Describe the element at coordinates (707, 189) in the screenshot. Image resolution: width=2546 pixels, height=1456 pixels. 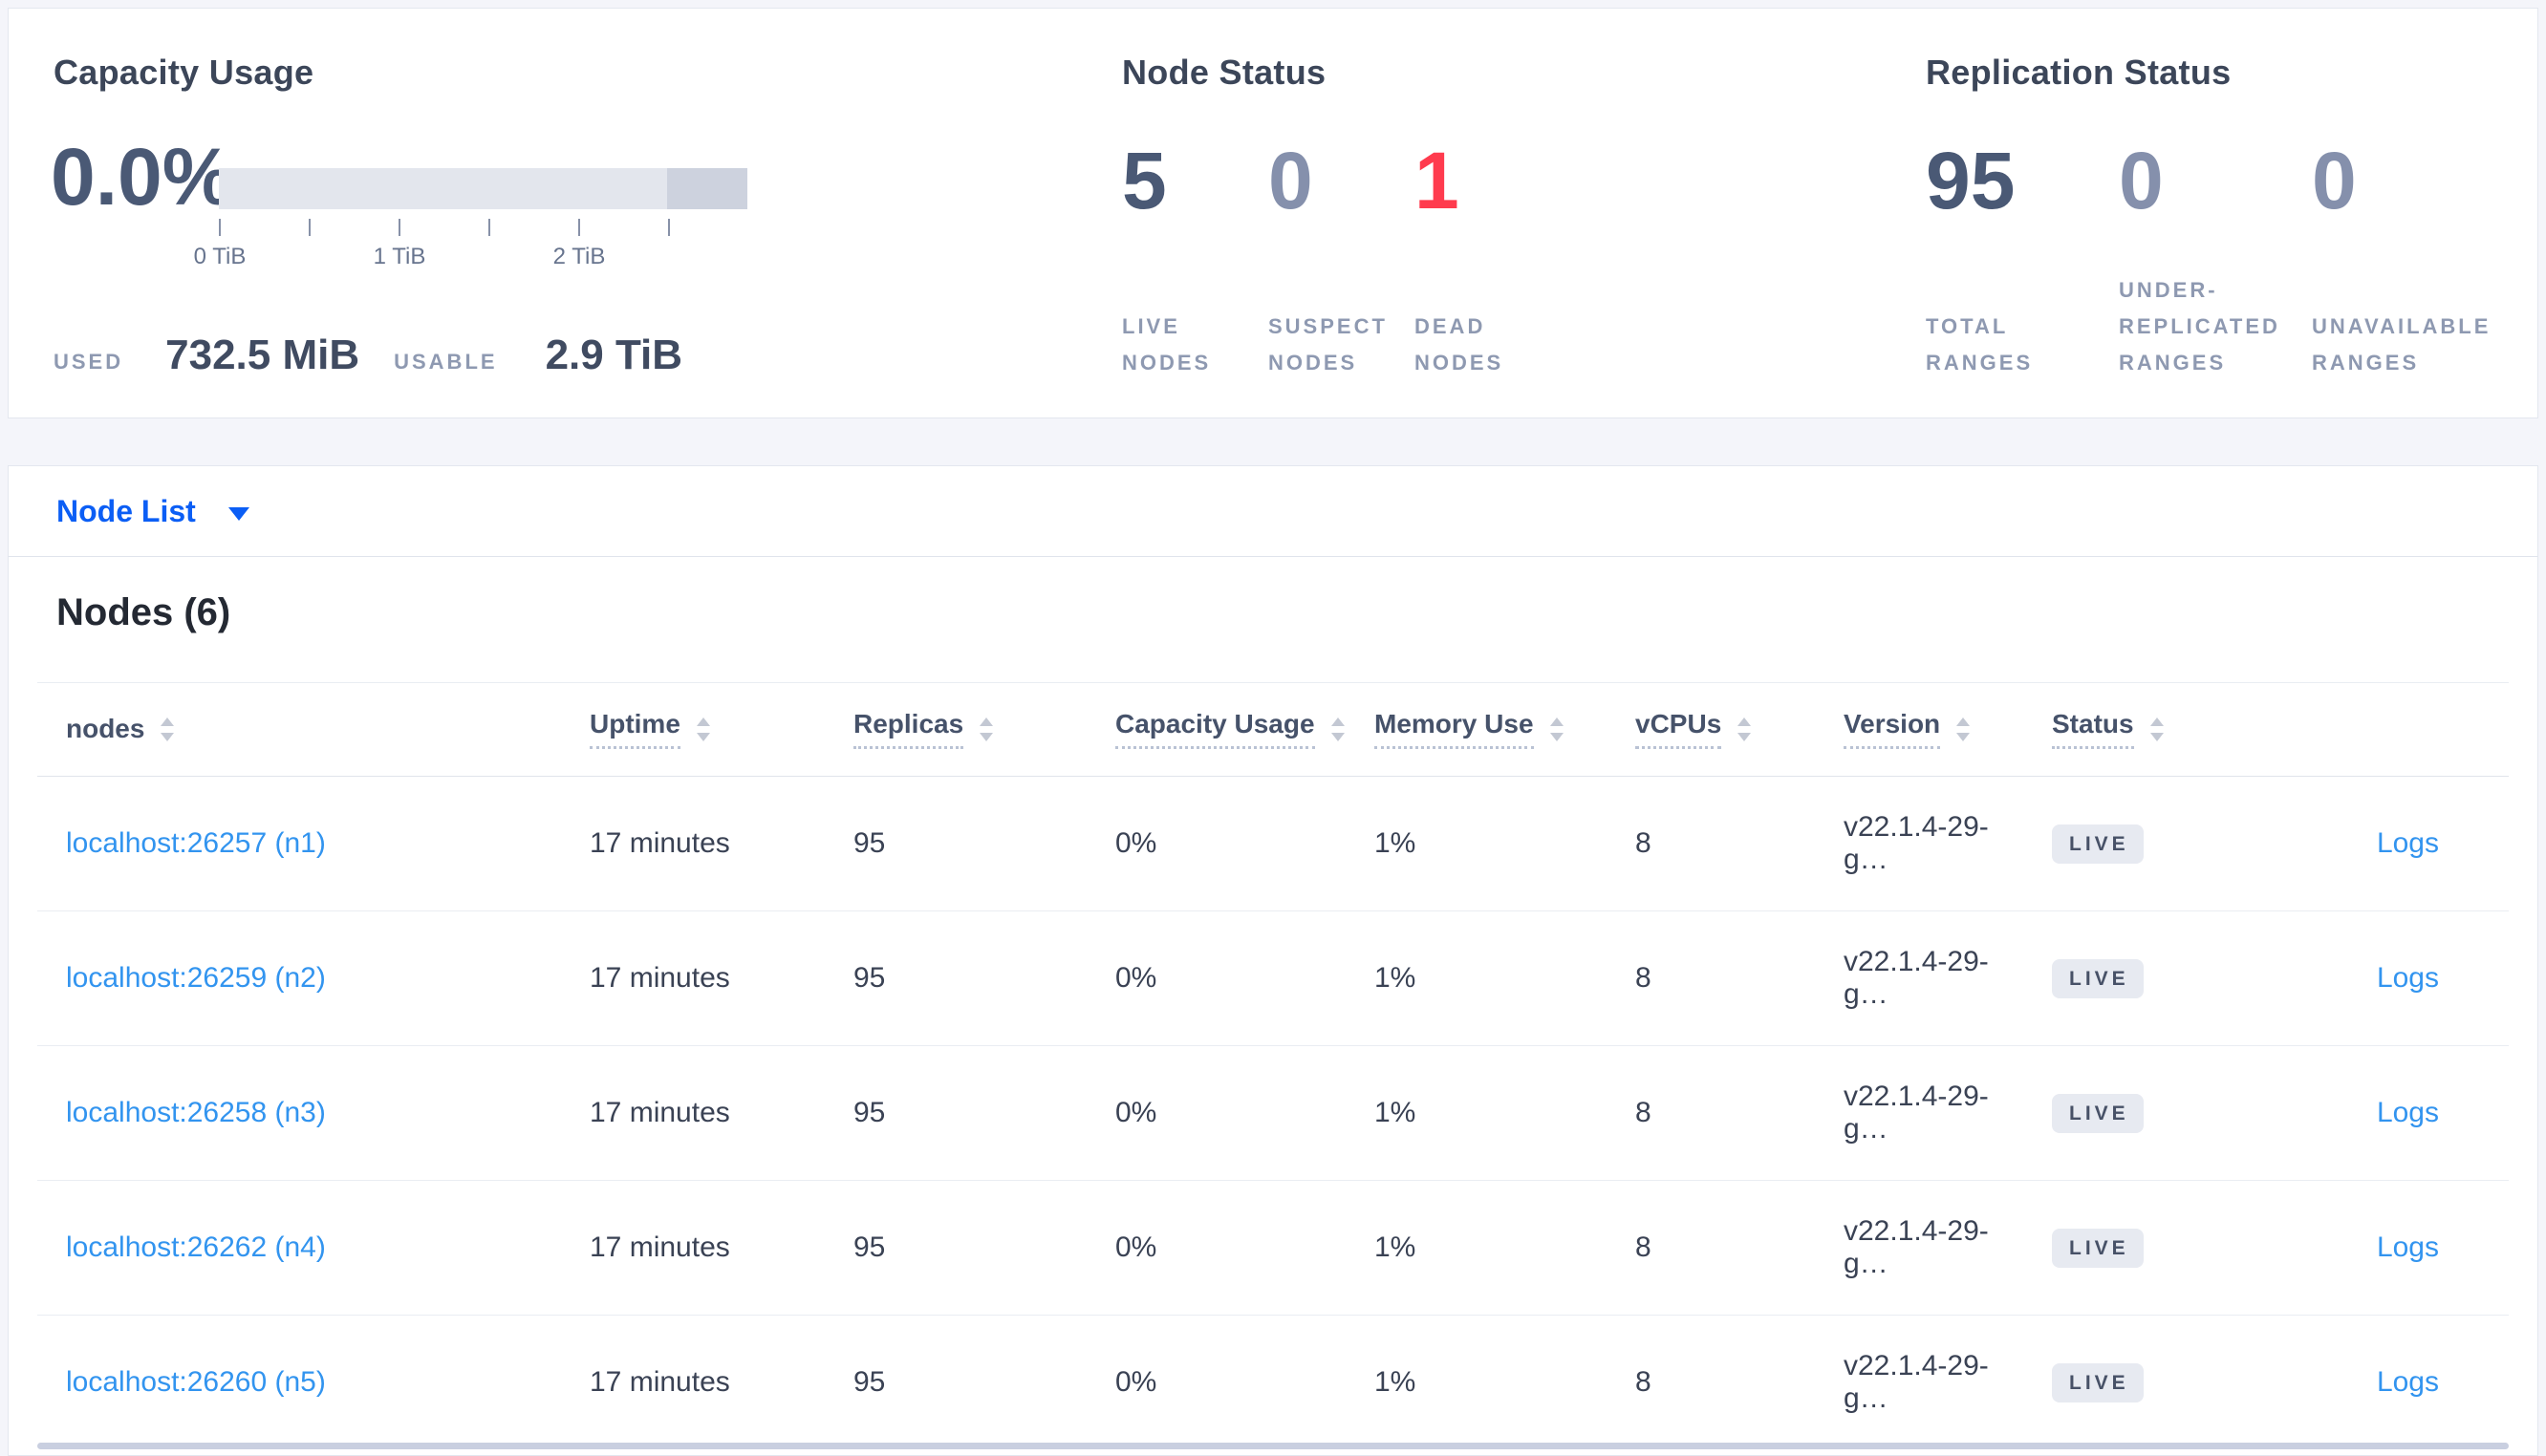
I see `capacity-bar-reserved-segment` at that location.